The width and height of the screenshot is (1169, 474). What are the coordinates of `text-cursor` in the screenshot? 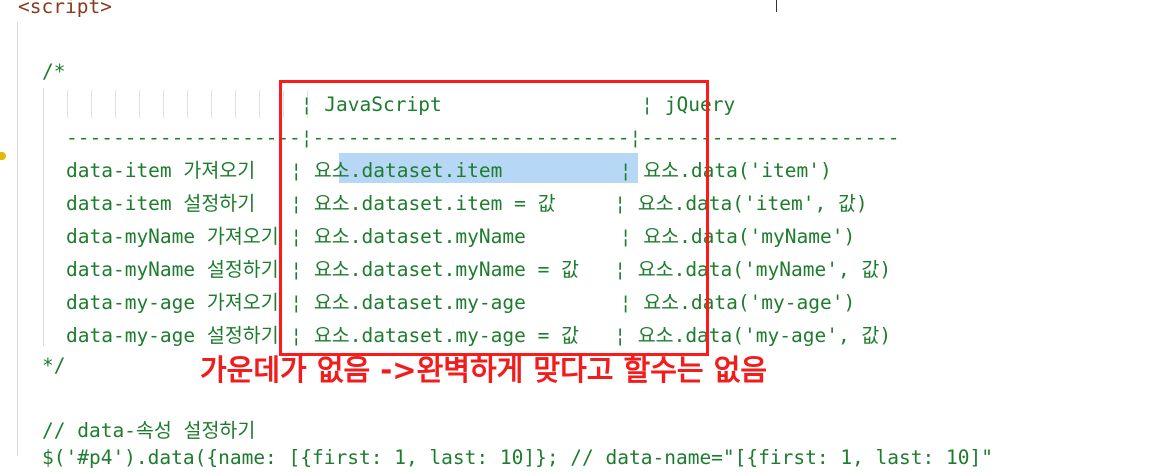 It's located at (776, 6).